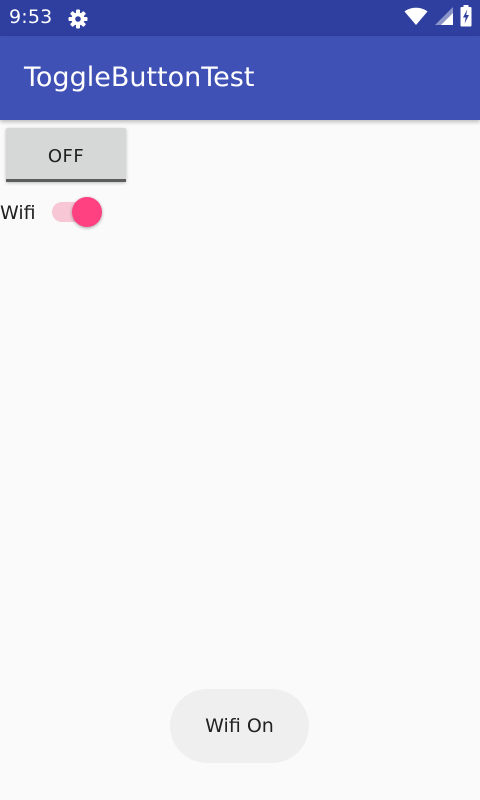 The height and width of the screenshot is (800, 480). What do you see at coordinates (416, 18) in the screenshot?
I see `wifi-icon` at bounding box center [416, 18].